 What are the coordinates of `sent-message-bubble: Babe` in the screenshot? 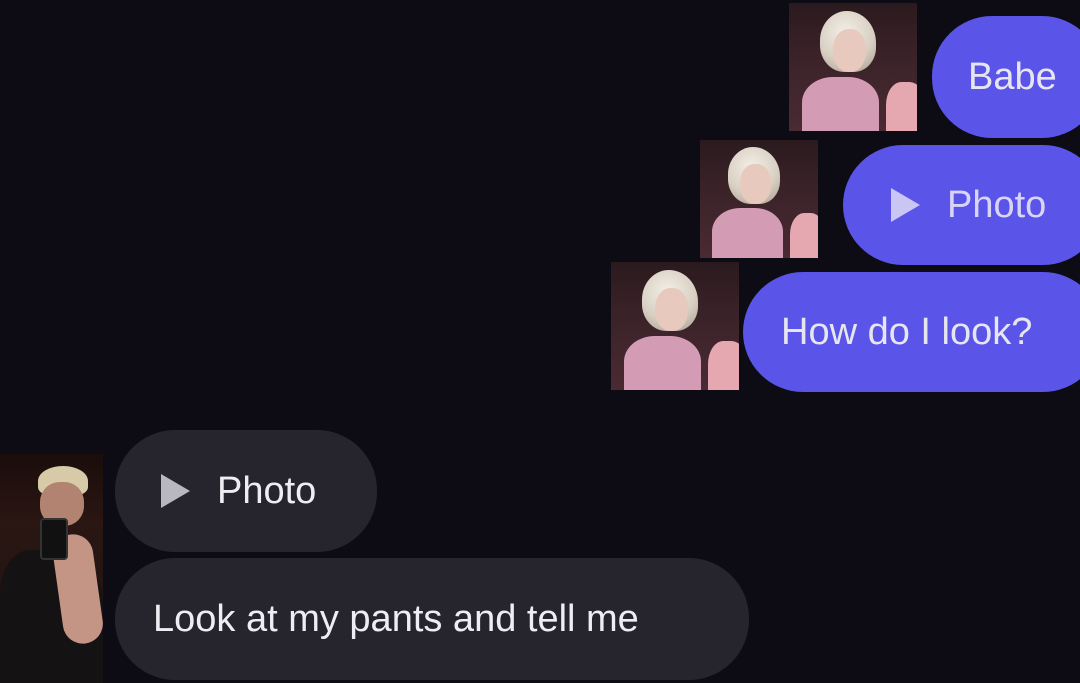 It's located at (1006, 77).